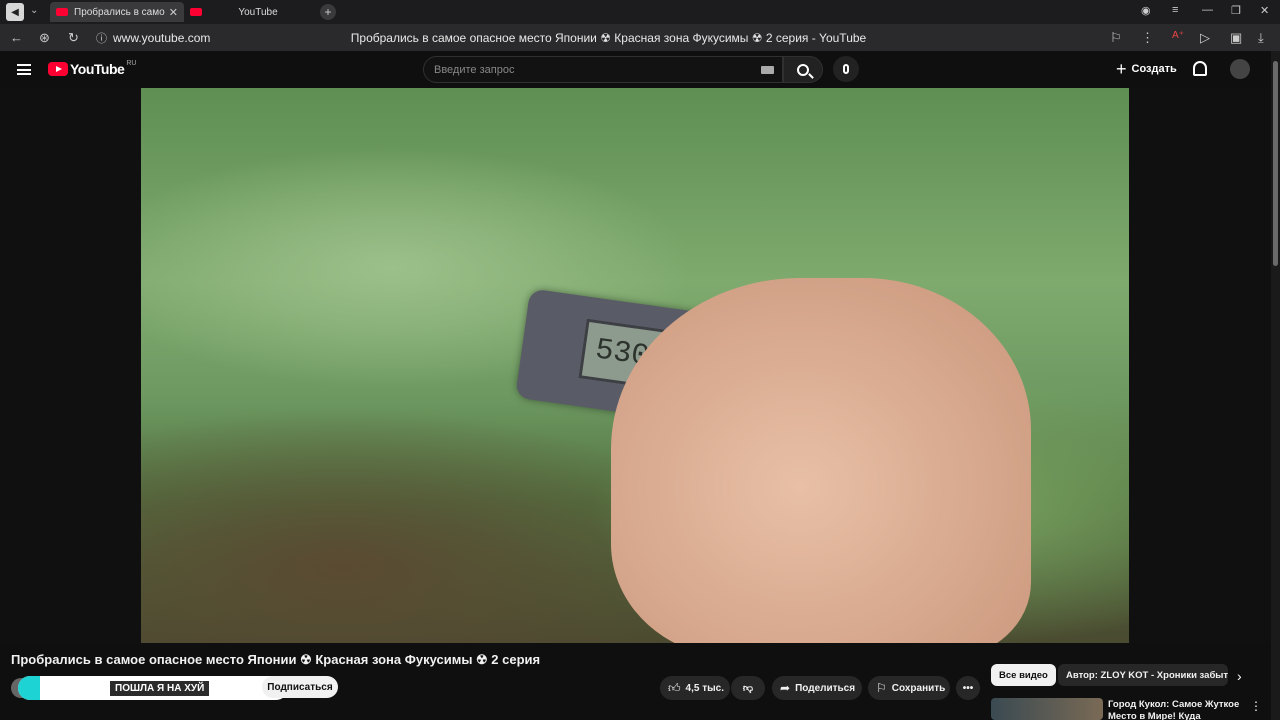 Image resolution: width=1280 pixels, height=720 pixels. I want to click on scrollbar-thumb, so click(1275, 163).